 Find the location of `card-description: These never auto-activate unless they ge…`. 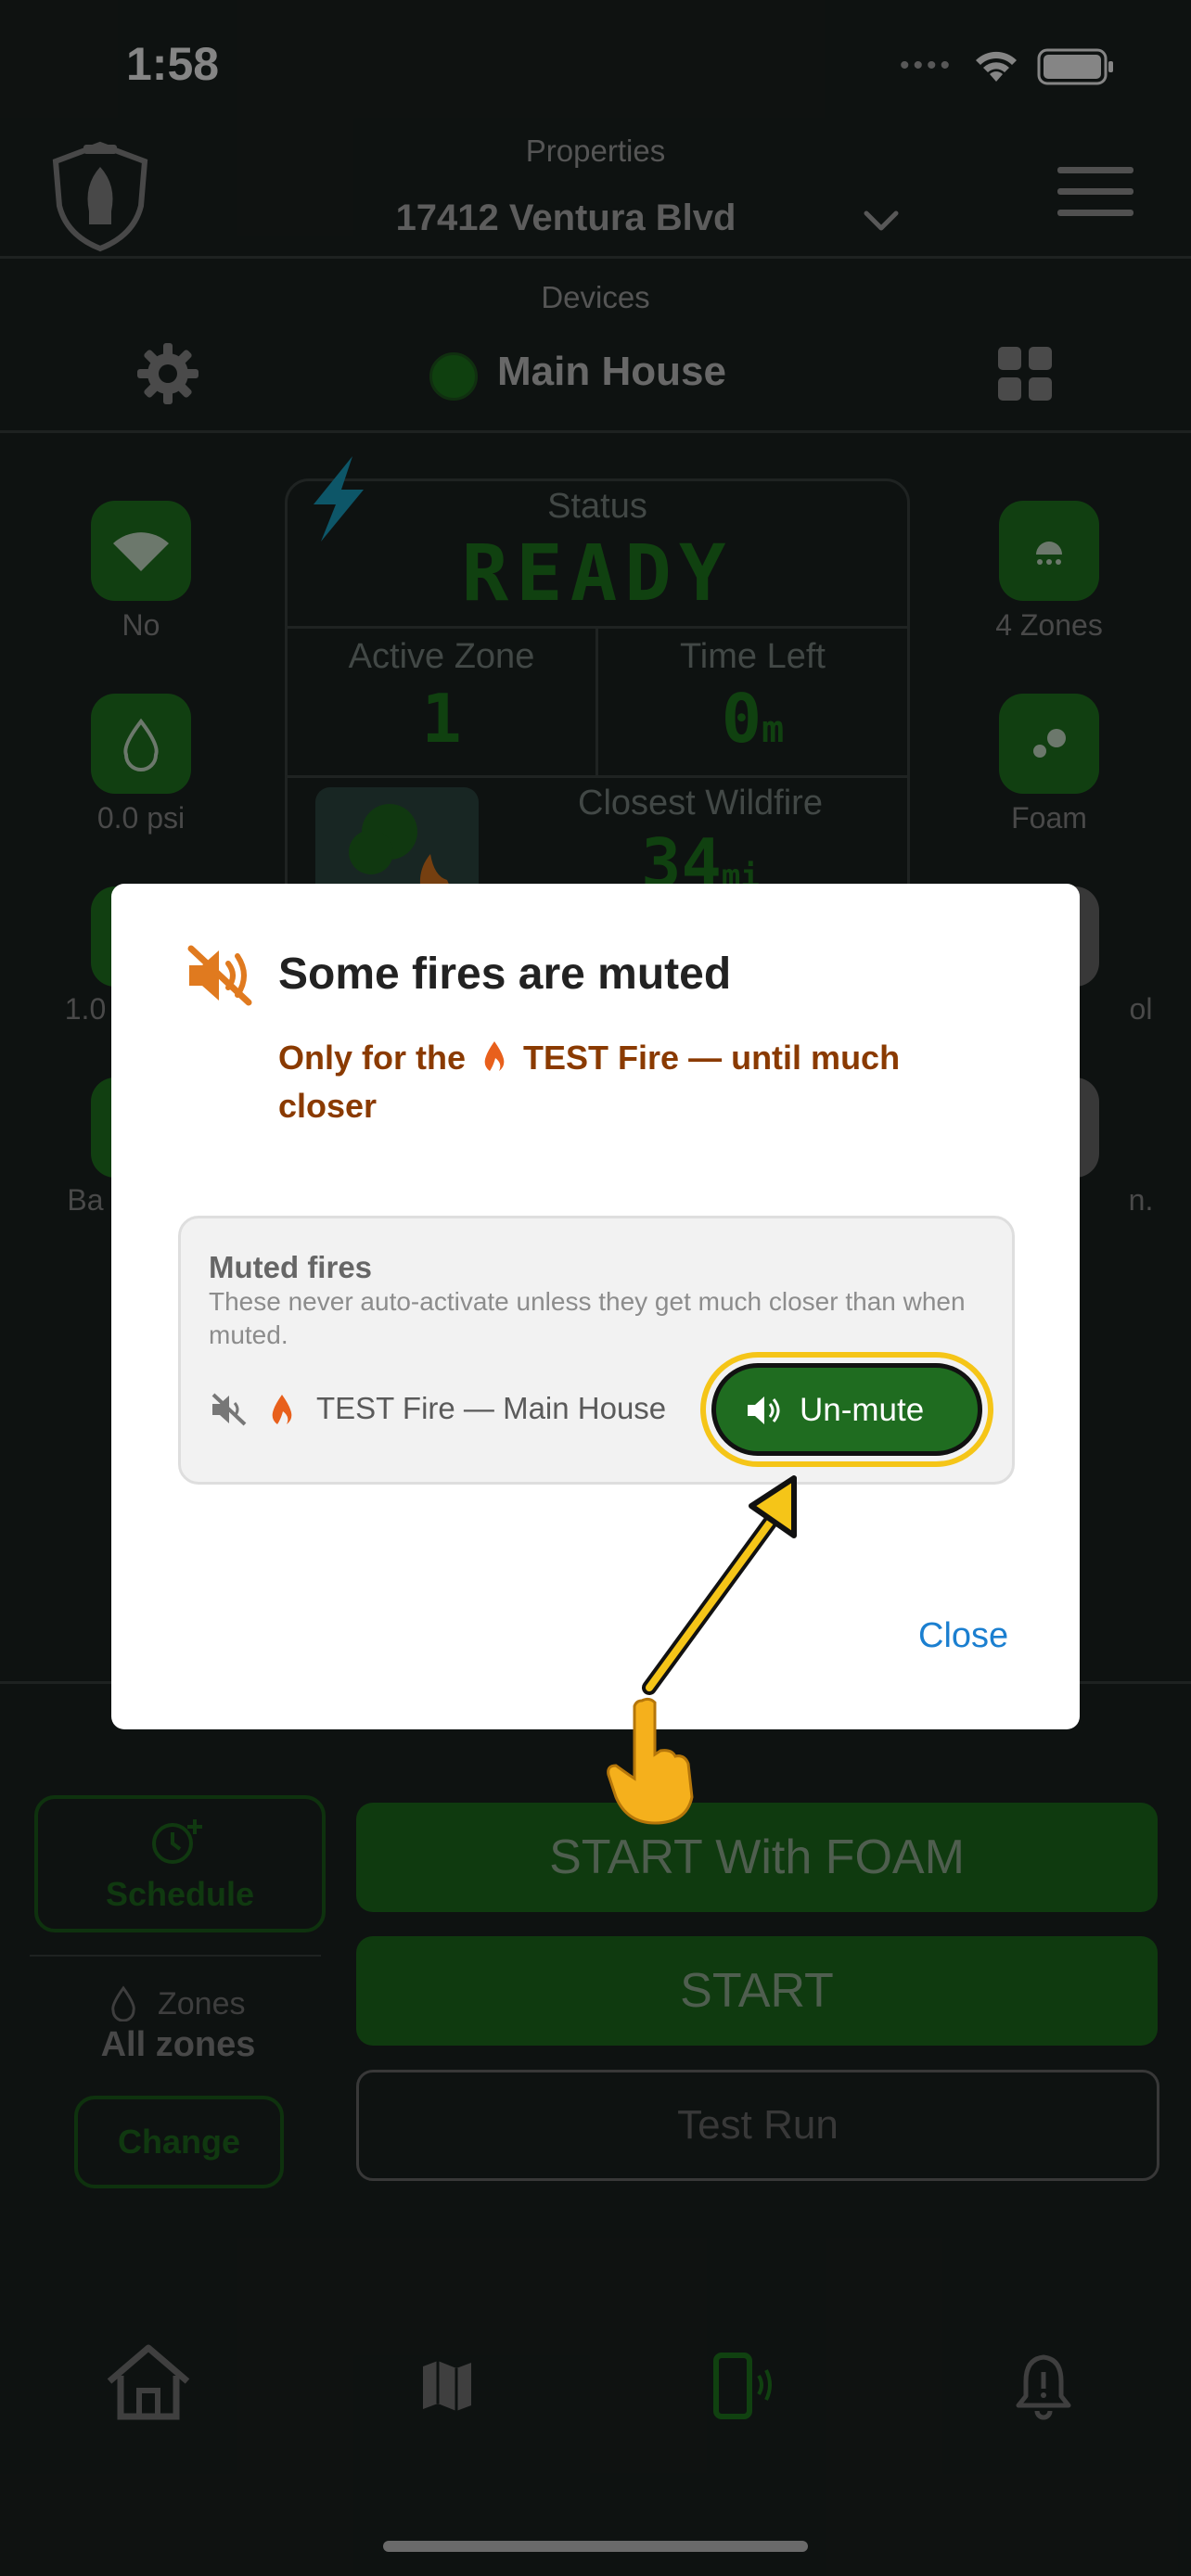

card-description: These never auto-activate unless they ge… is located at coordinates (587, 1318).